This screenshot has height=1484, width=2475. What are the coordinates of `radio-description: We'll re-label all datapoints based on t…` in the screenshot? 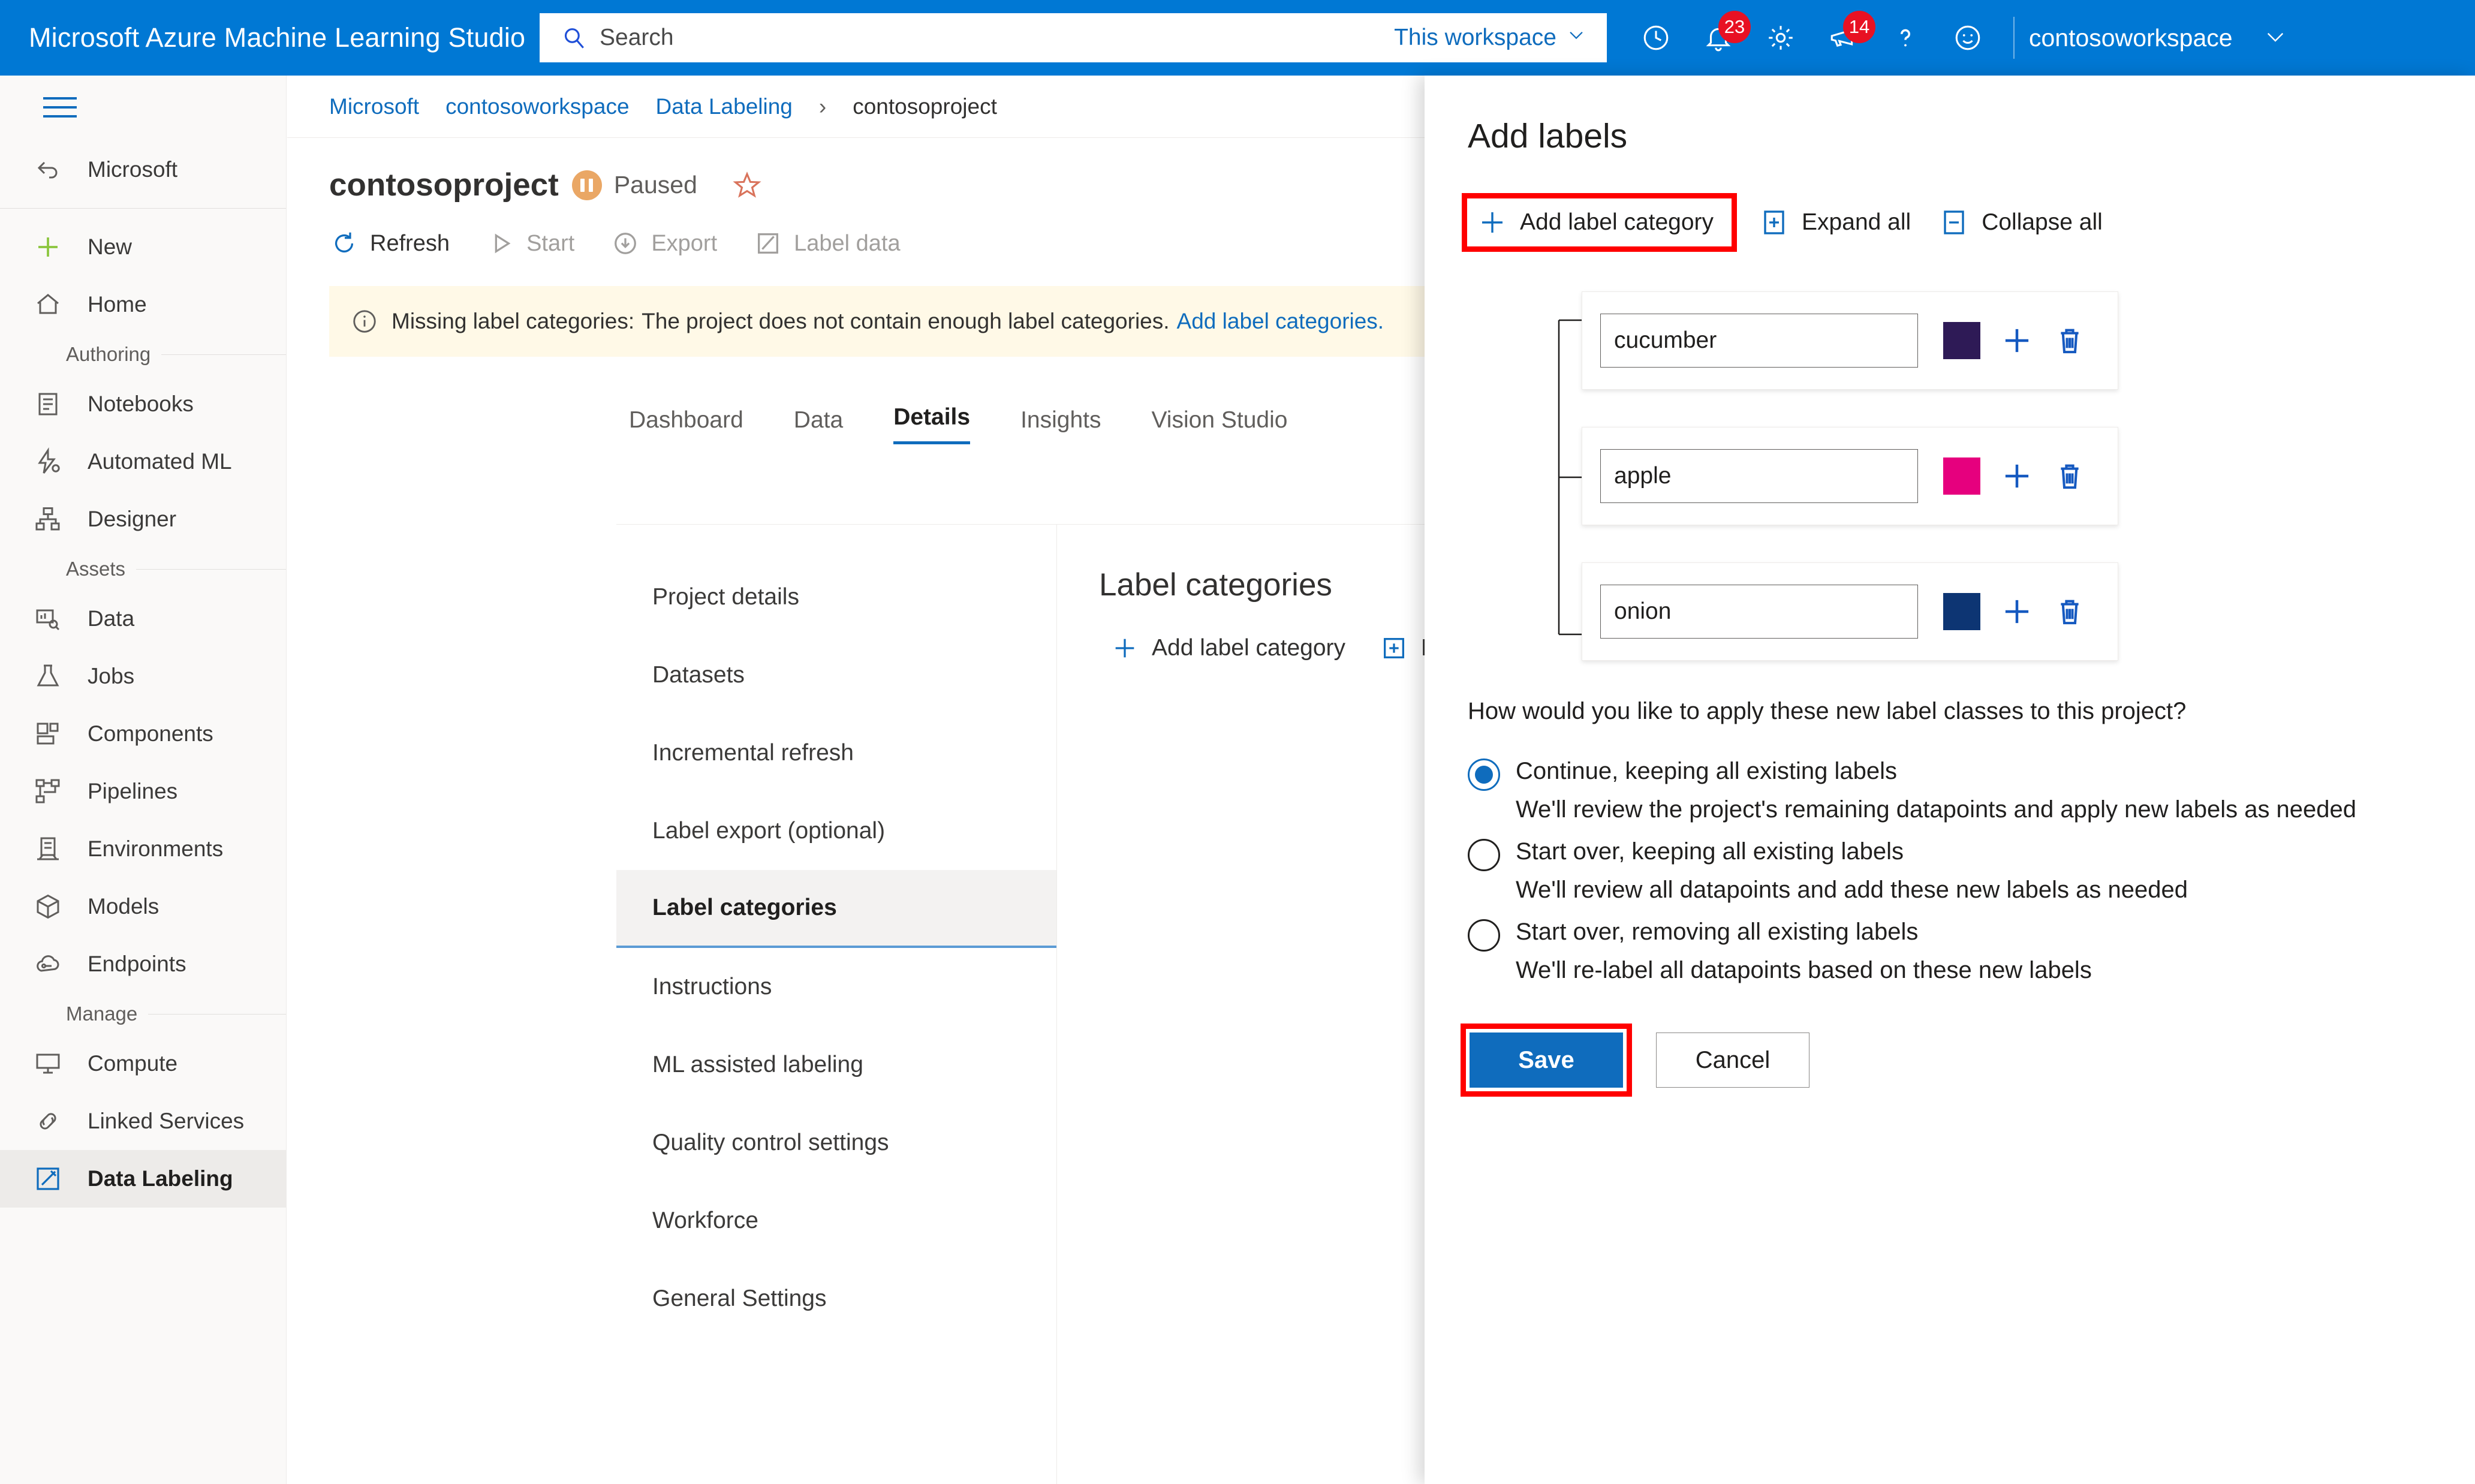 It's located at (1804, 970).